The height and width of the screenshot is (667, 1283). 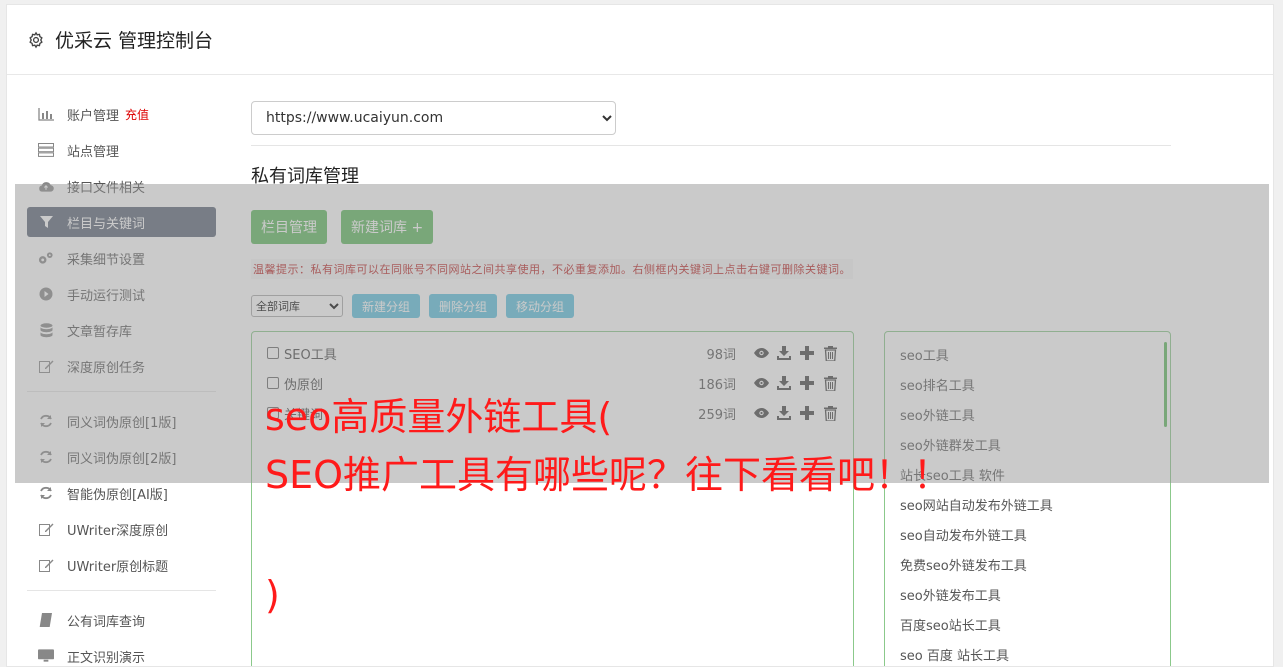 I want to click on sidebar-item-label: 智能伪原创[AI版], so click(x=117, y=495).